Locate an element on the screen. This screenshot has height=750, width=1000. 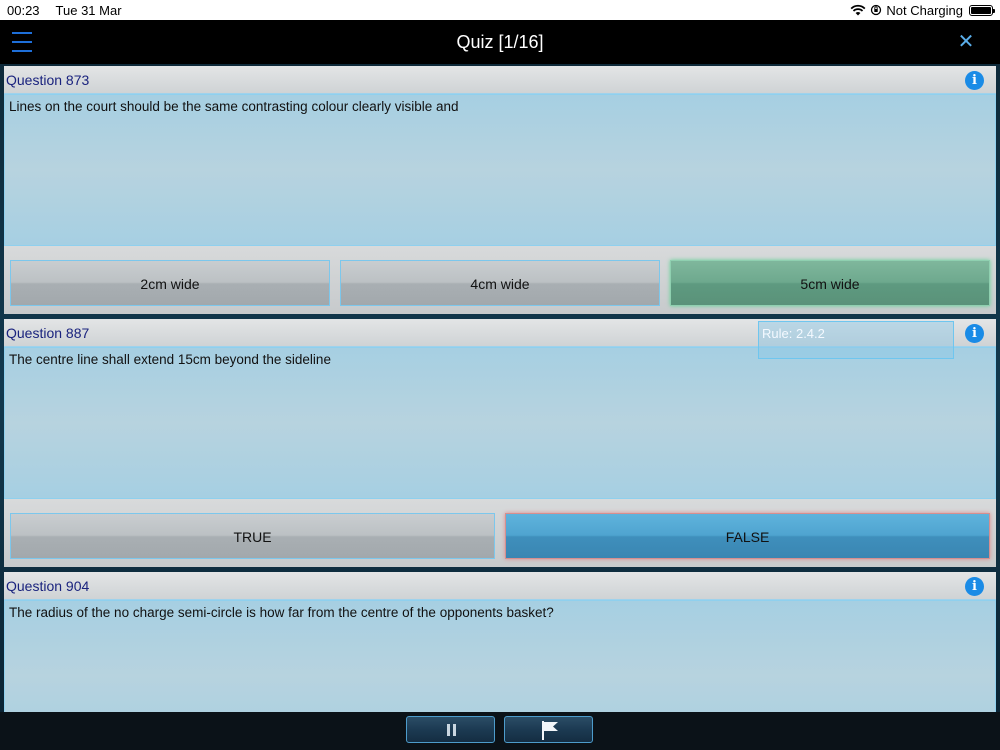
answer-row: TRUE FALSE is located at coordinates (500, 533).